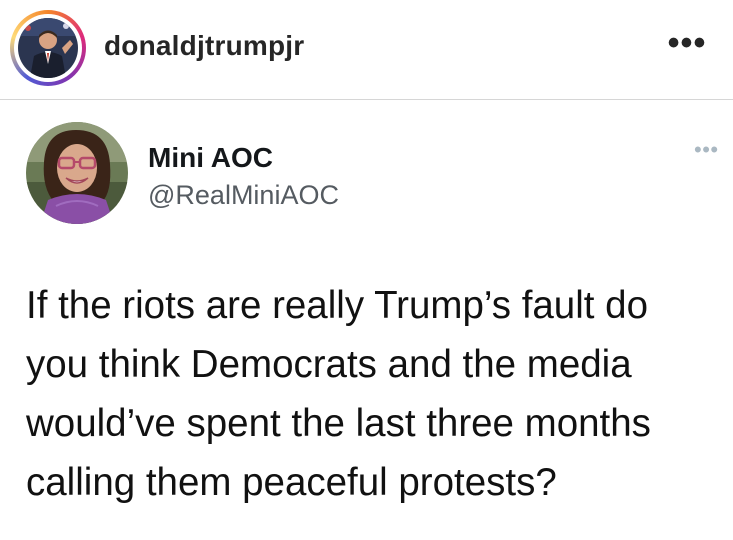 The image size is (733, 540). Describe the element at coordinates (706, 150) in the screenshot. I see `tweet-more-icon: •••` at that location.